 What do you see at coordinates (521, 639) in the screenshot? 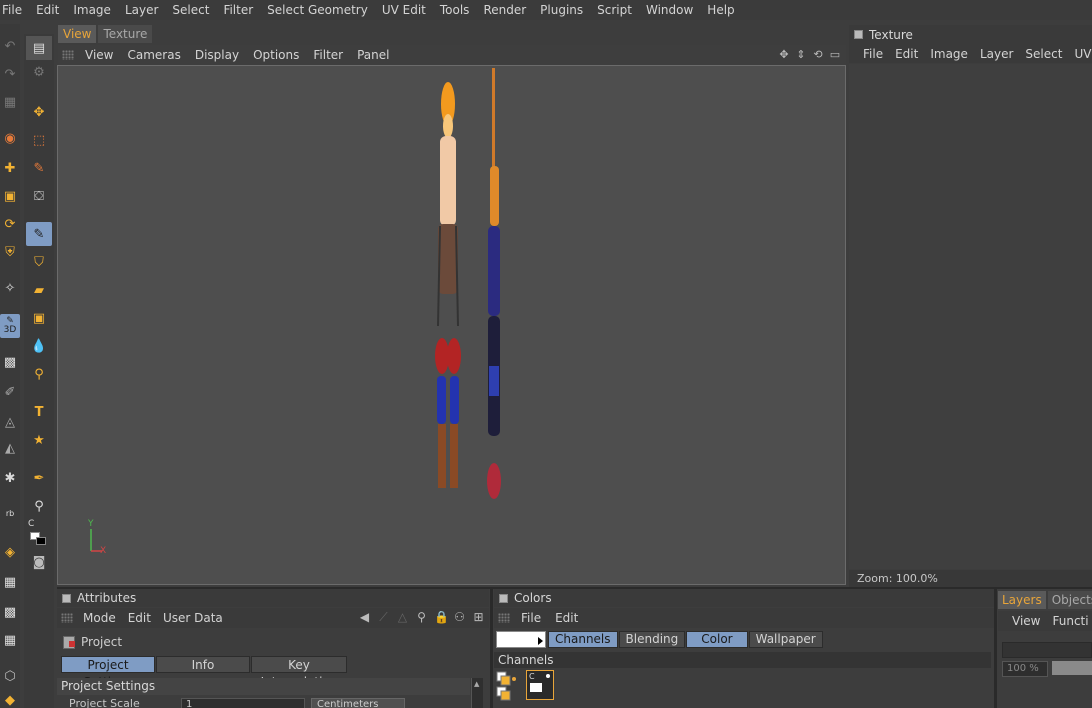
I see `color-preview` at bounding box center [521, 639].